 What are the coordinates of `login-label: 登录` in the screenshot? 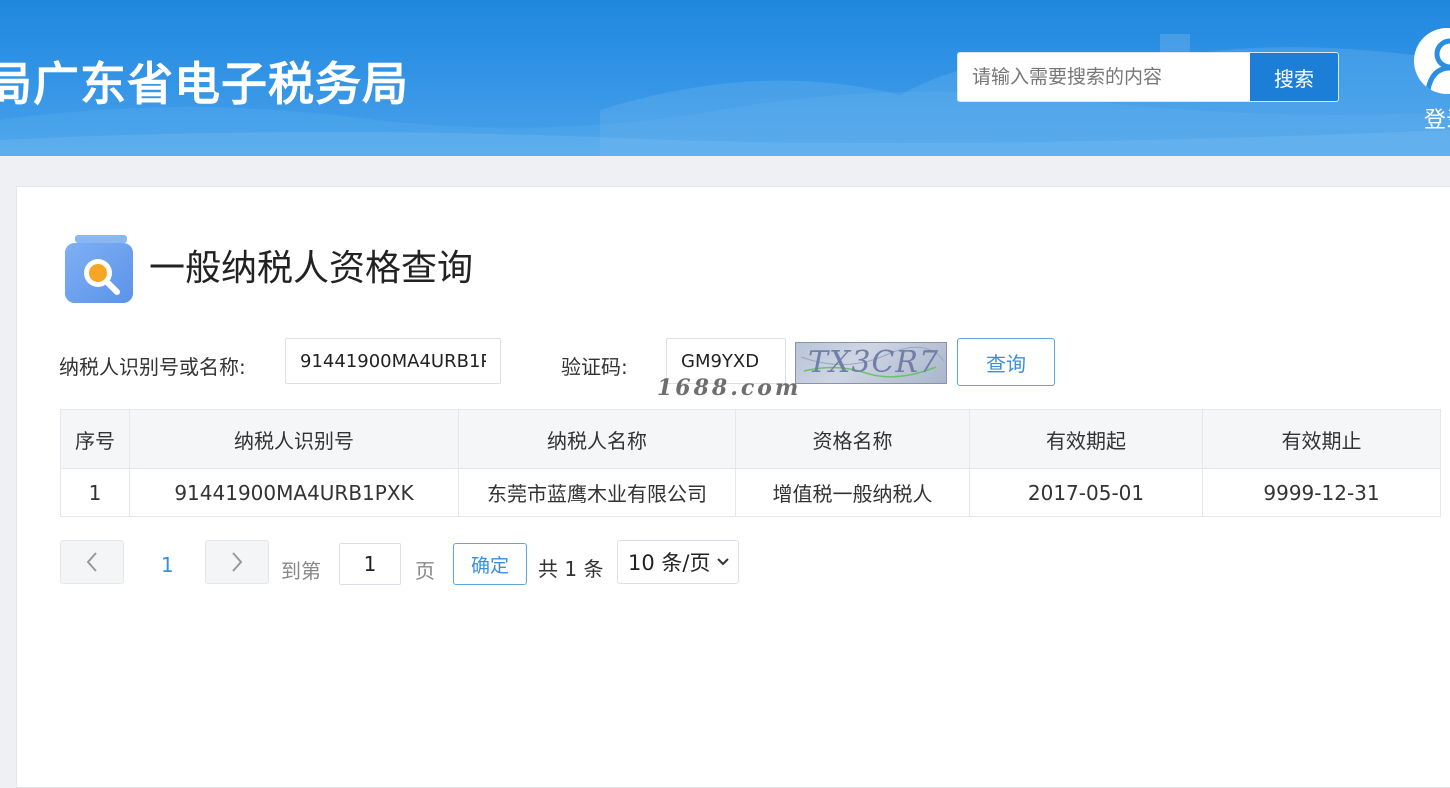 It's located at (1437, 120).